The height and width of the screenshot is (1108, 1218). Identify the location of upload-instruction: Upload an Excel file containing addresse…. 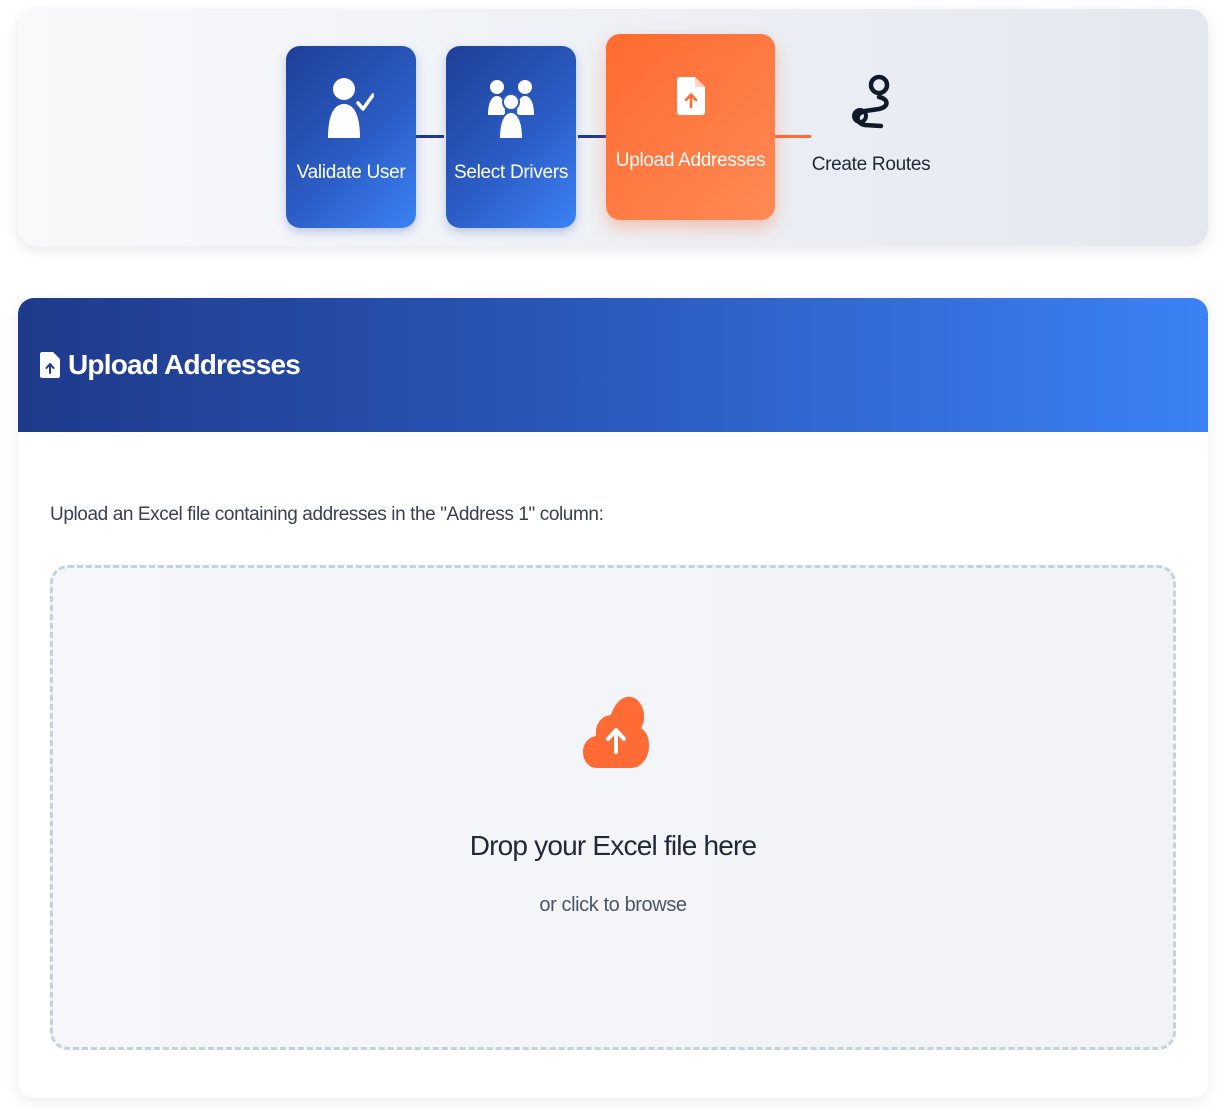
(327, 514).